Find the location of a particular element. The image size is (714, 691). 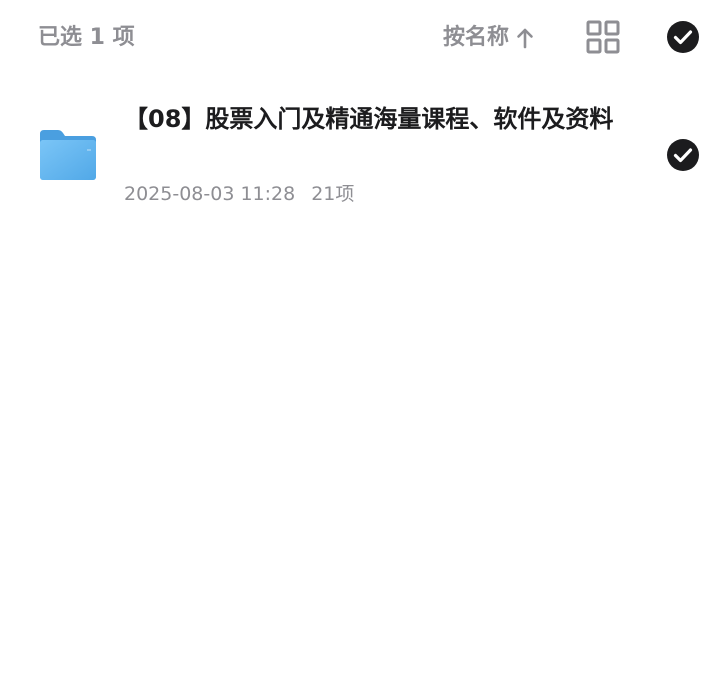

grid-view-icon is located at coordinates (603, 37).